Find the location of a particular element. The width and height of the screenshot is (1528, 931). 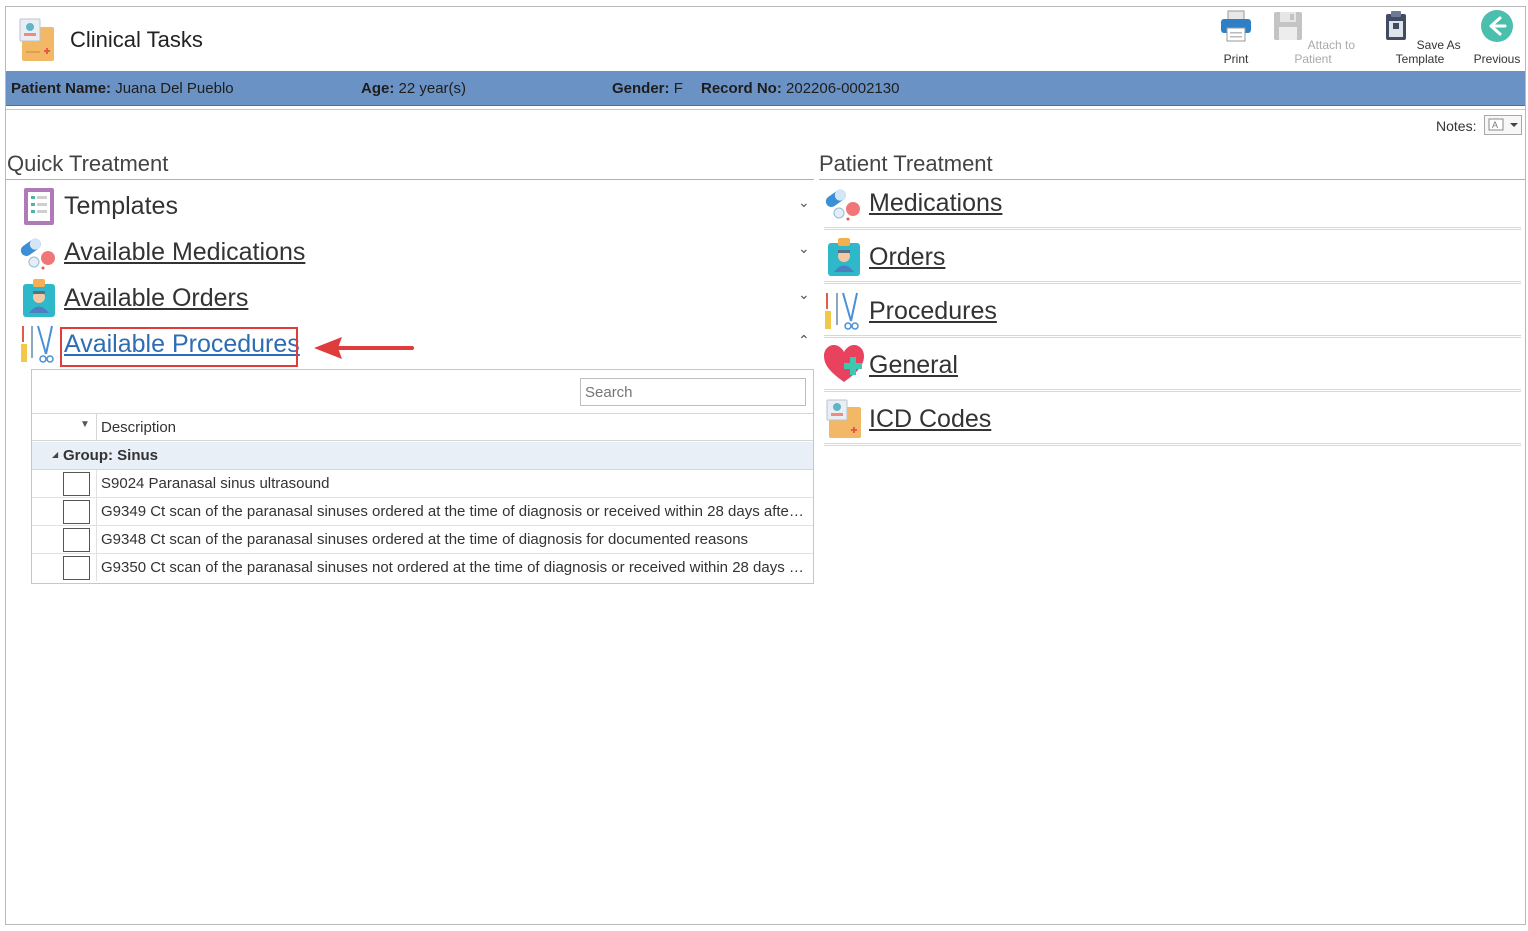

row-description: S9024 Paranasal sinus ultrasound is located at coordinates (215, 483).